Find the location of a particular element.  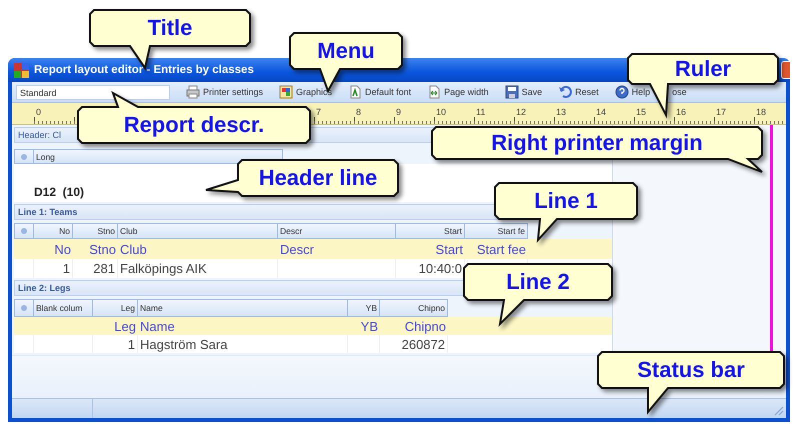

table-cell: Falköpings AIK is located at coordinates (198, 268).